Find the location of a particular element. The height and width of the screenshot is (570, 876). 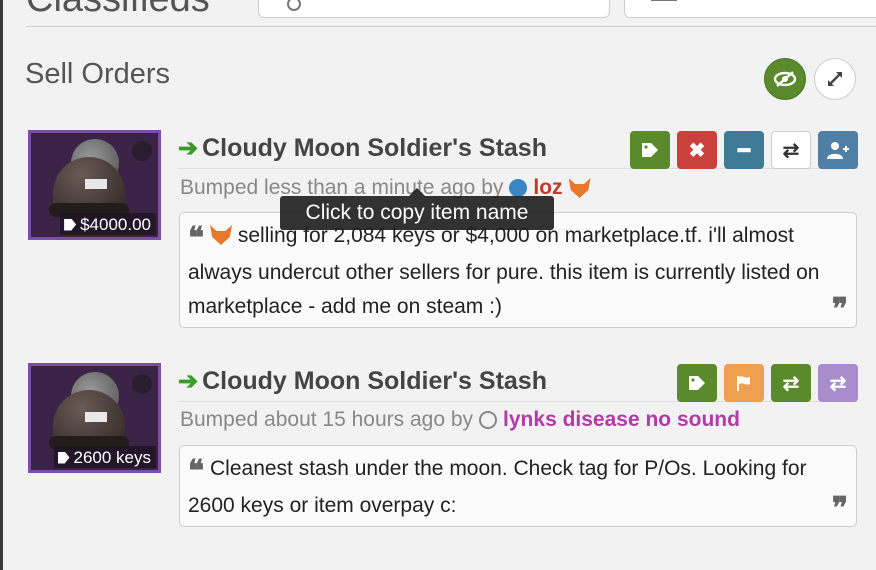

trade-offer-button: ⇄ is located at coordinates (838, 383).